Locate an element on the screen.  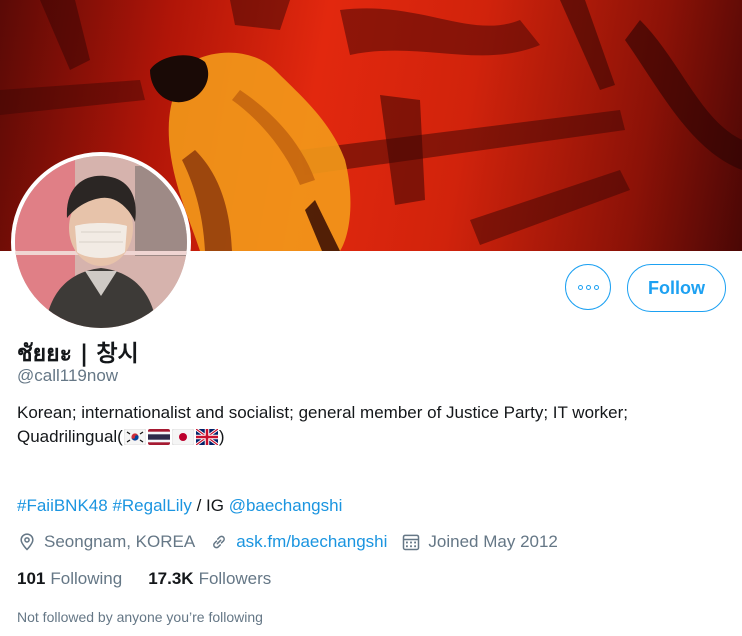
ig-separator: / IG is located at coordinates (210, 505).